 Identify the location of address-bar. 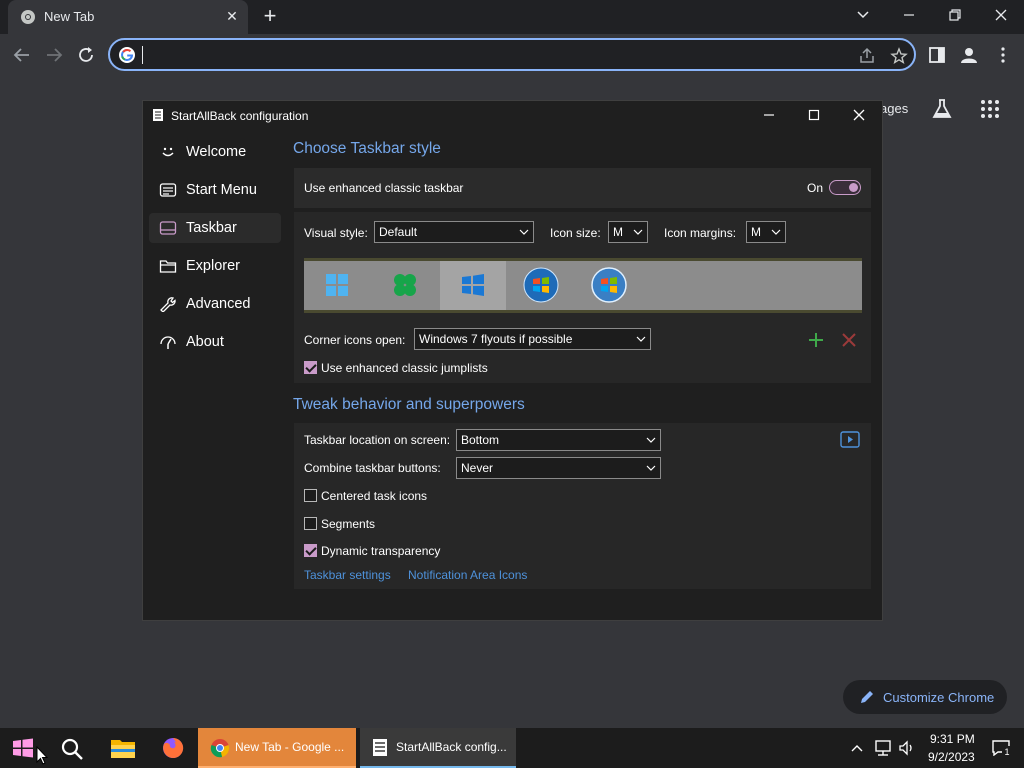
(512, 54).